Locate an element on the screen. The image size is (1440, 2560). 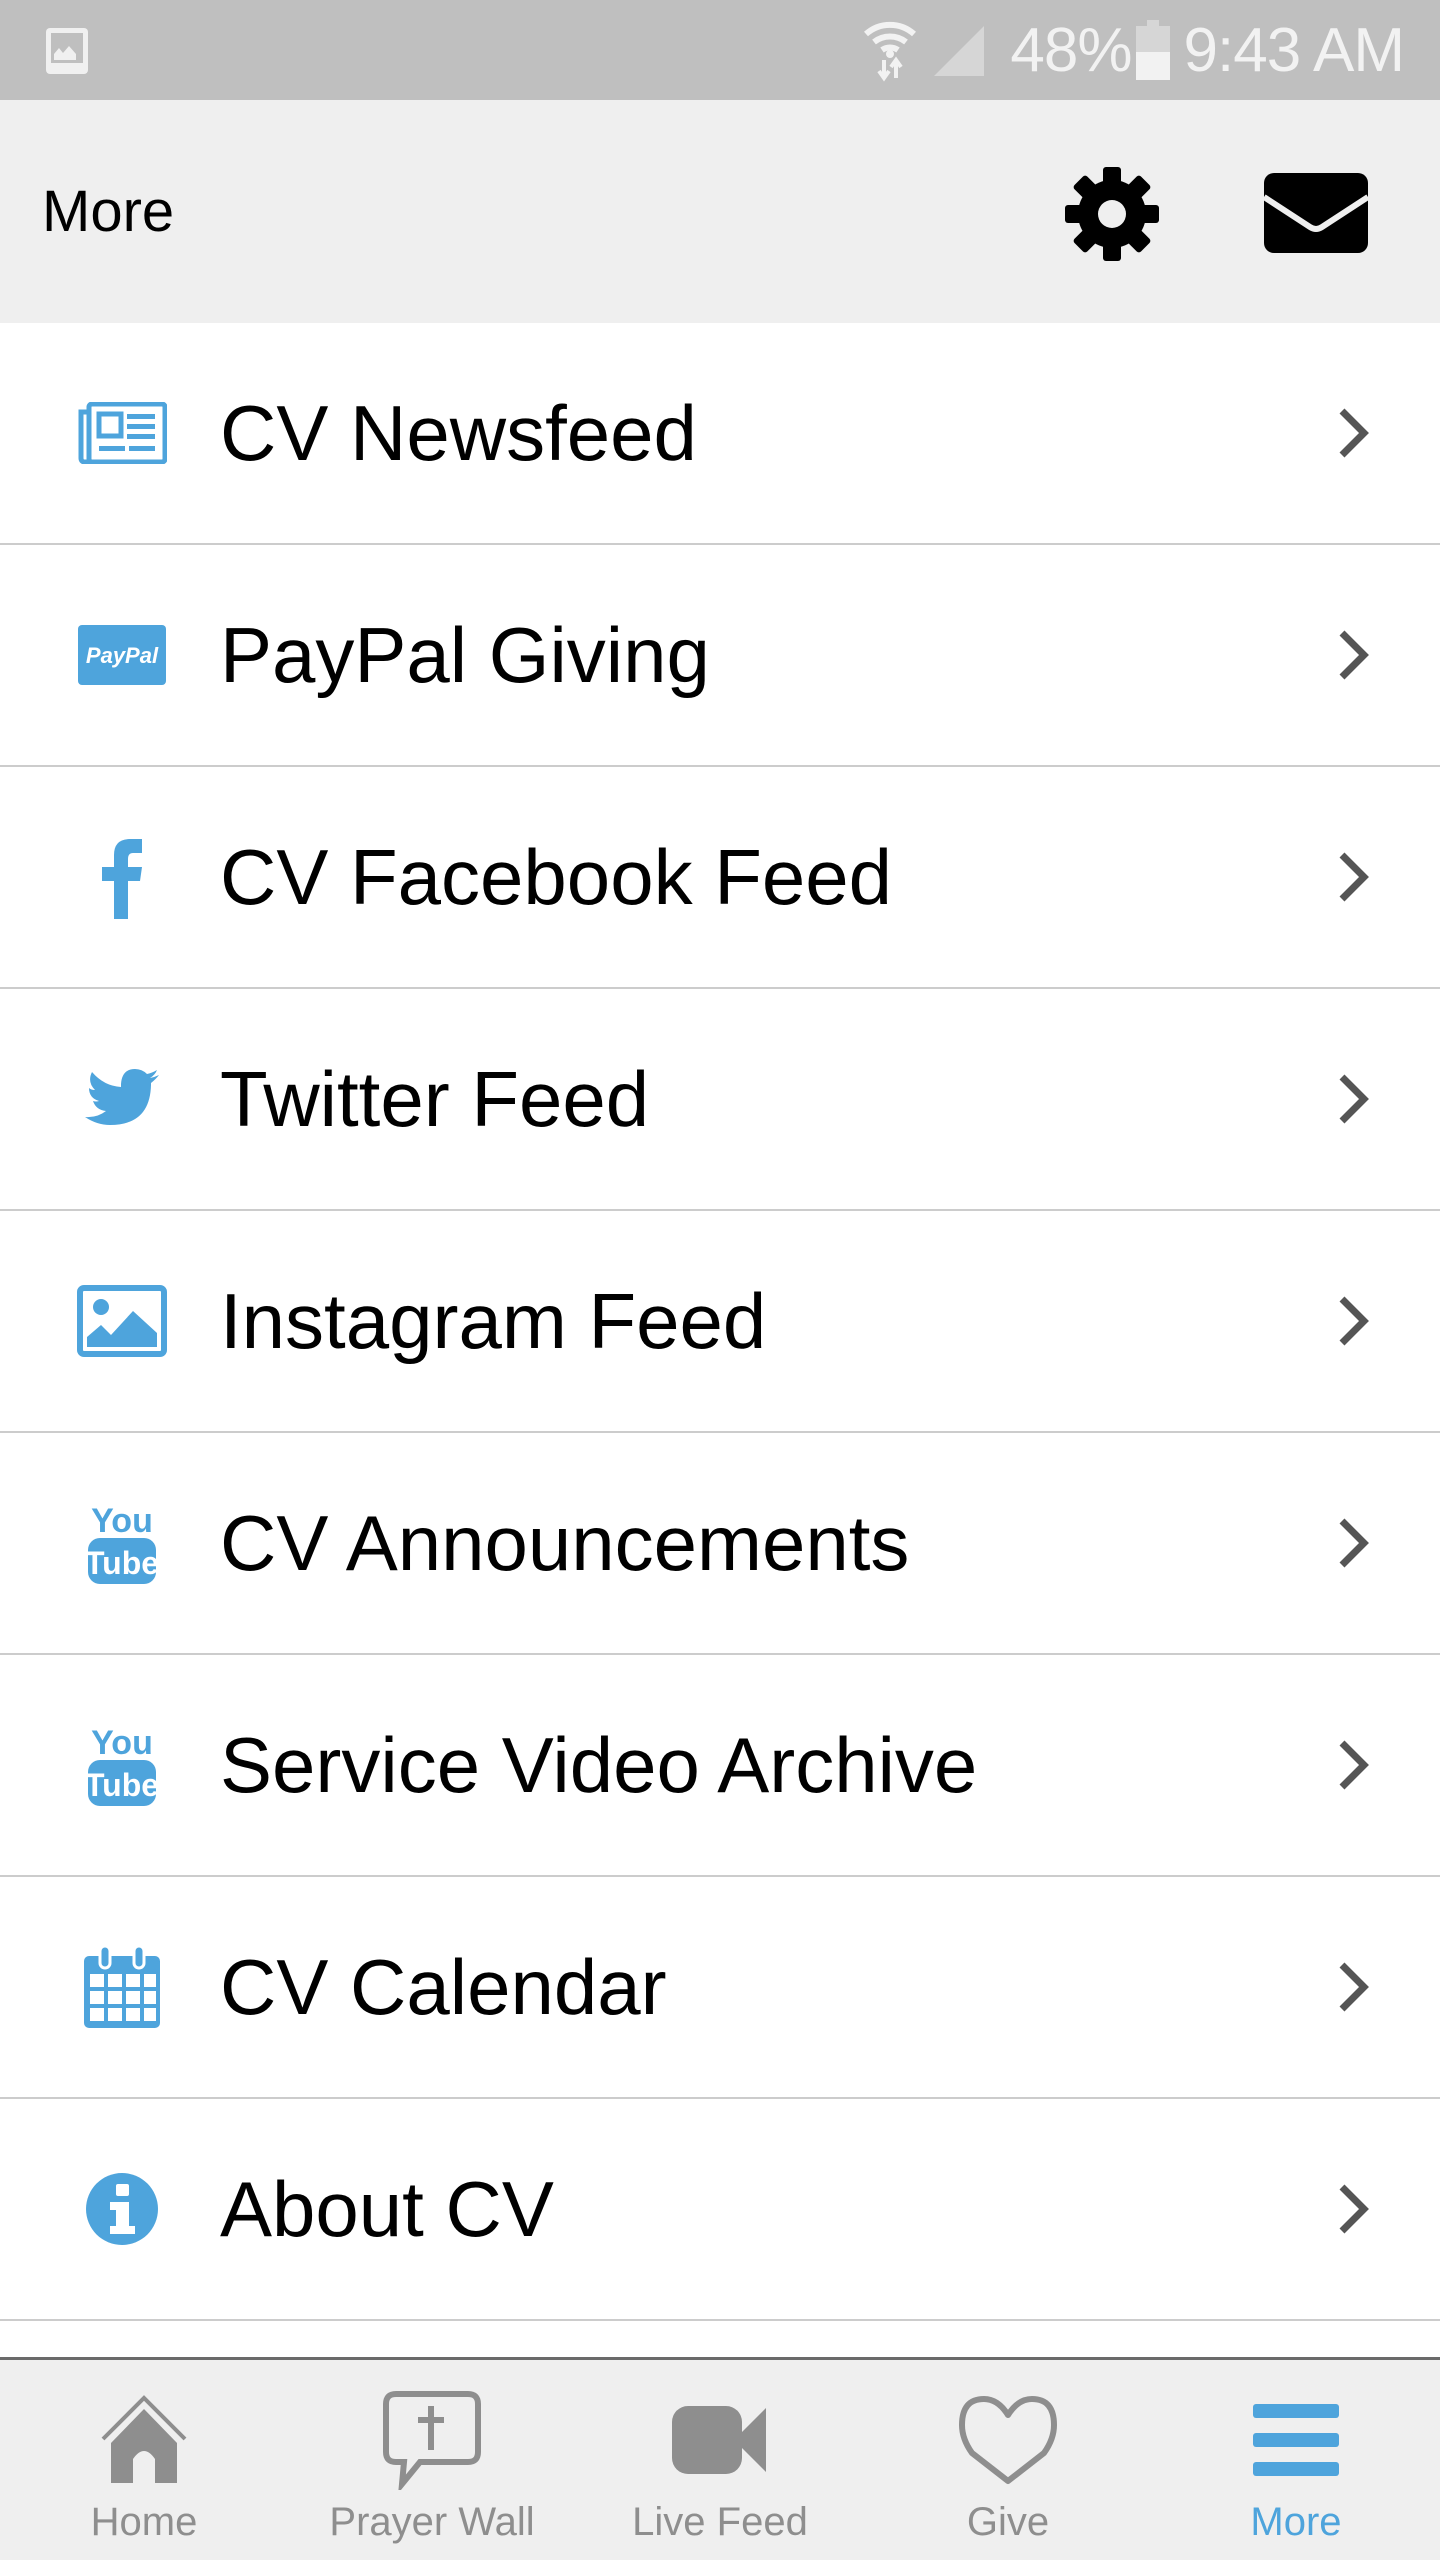
twitter-icon is located at coordinates (122, 1099).